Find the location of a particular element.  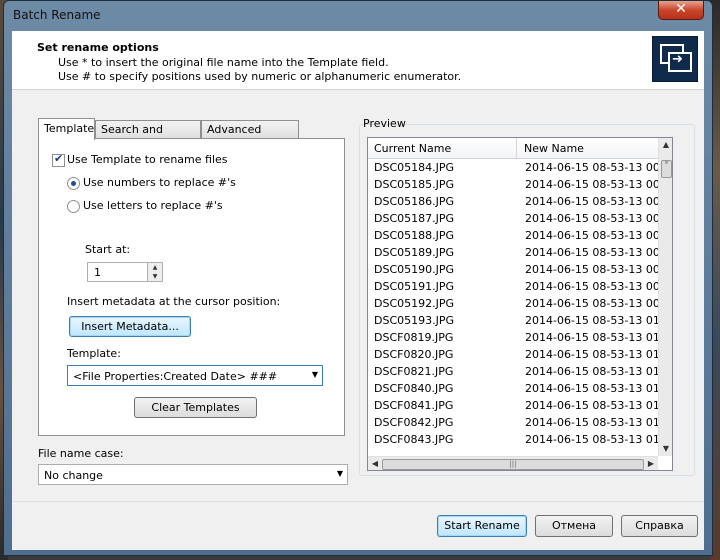

vertical-scrollbar: ▲ ≡ ▼ is located at coordinates (665, 297).